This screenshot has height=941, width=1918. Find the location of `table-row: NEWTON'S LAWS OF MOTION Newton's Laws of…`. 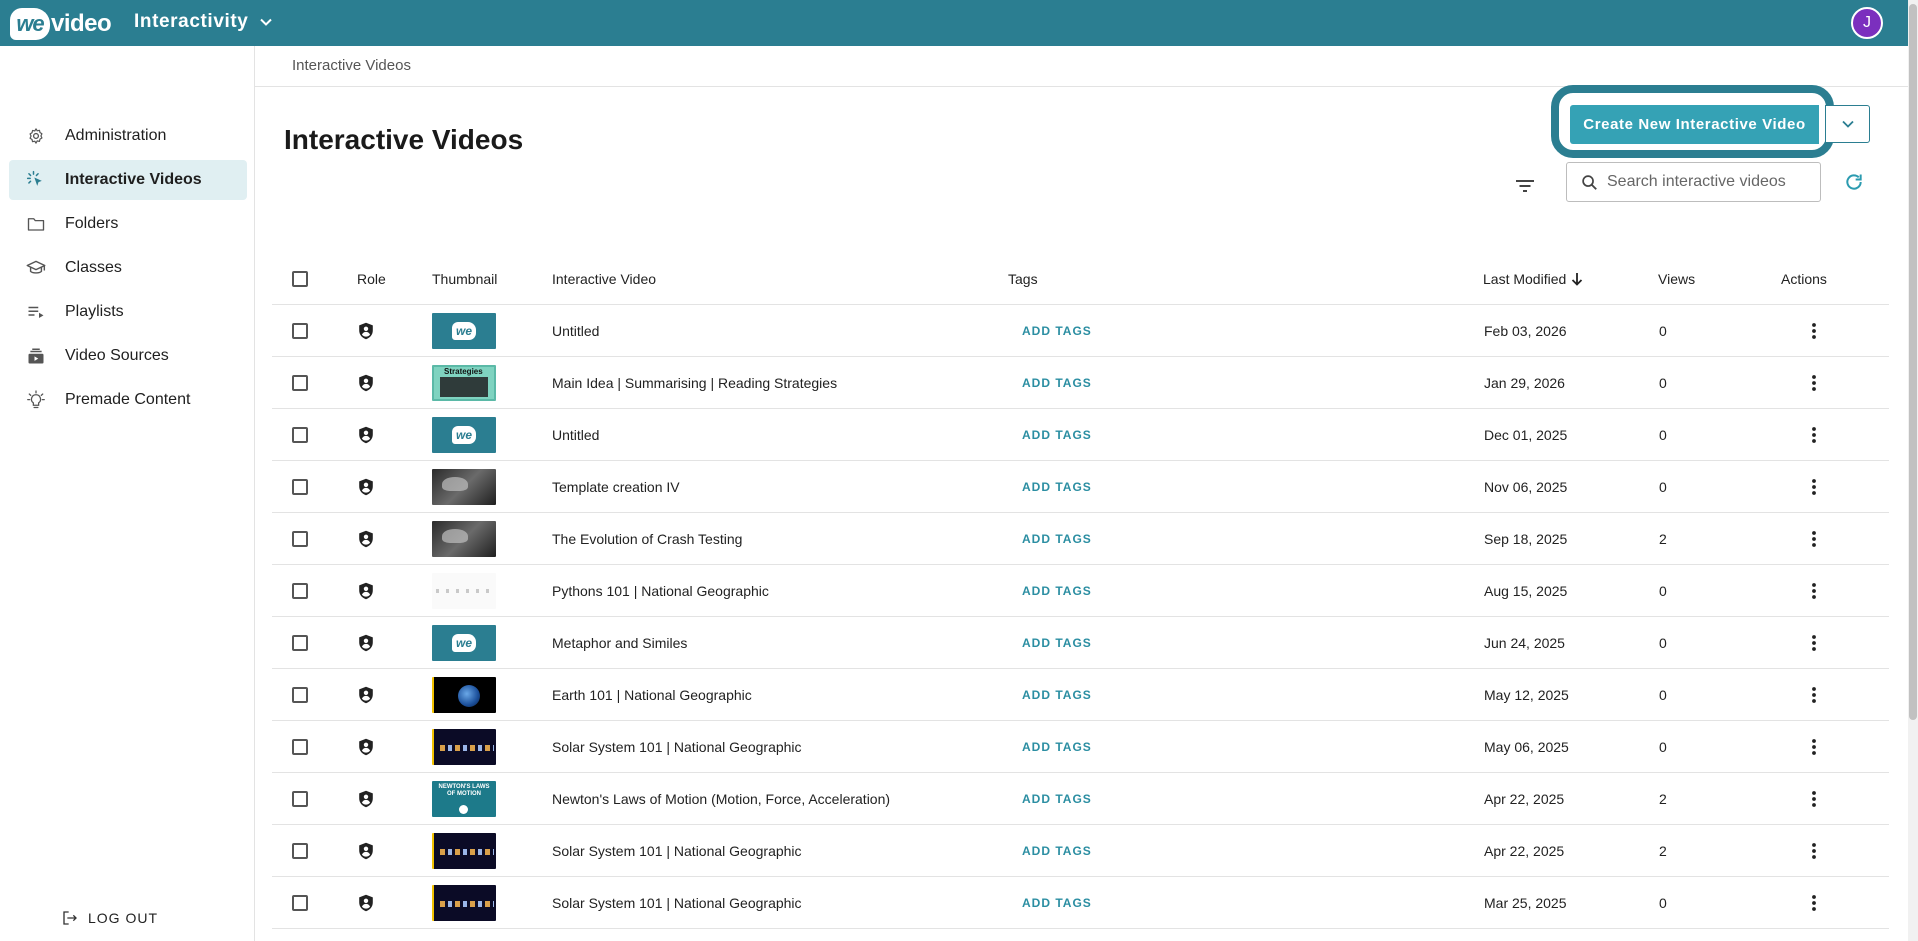

table-row: NEWTON'S LAWS OF MOTION Newton's Laws of… is located at coordinates (1080, 799).